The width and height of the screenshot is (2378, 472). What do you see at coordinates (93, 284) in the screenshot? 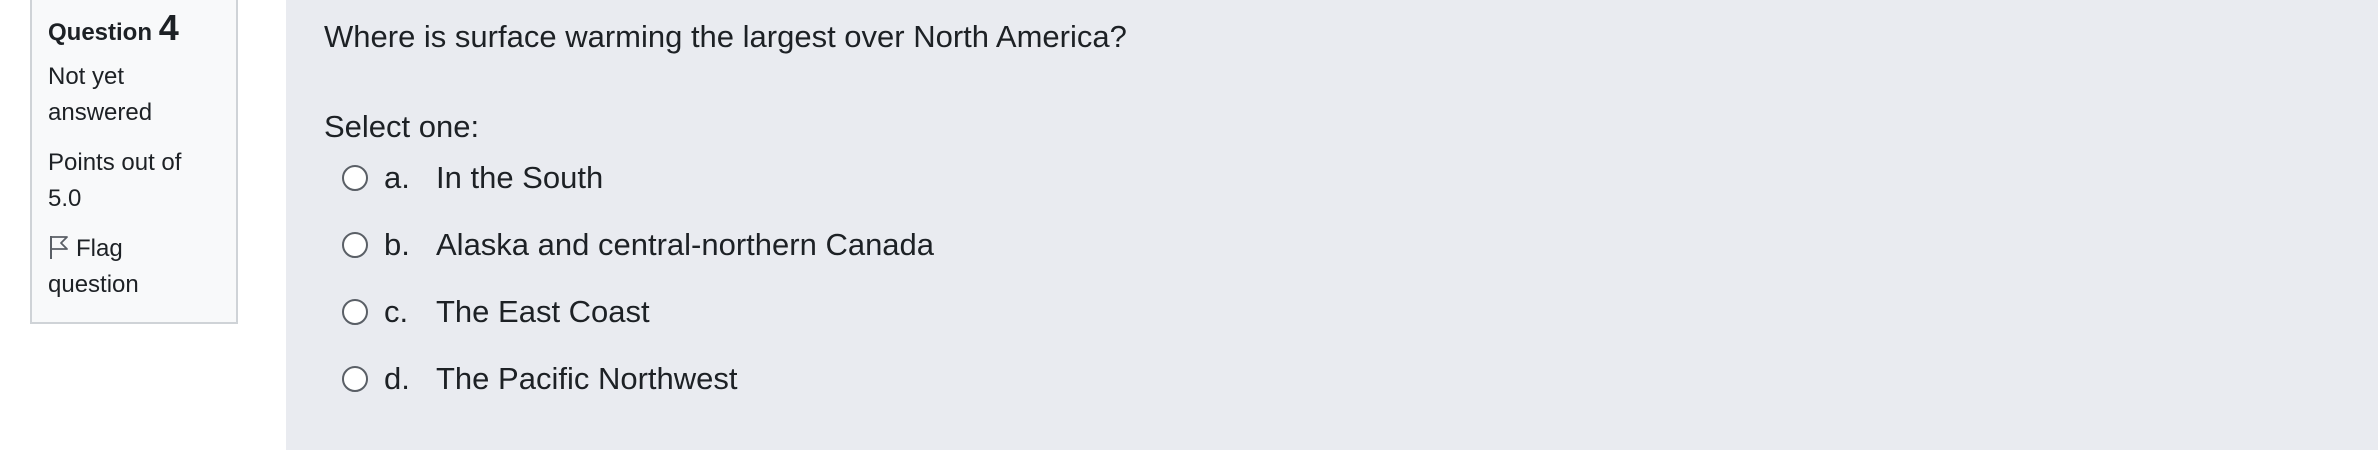
I see `flag-line-2: question` at bounding box center [93, 284].